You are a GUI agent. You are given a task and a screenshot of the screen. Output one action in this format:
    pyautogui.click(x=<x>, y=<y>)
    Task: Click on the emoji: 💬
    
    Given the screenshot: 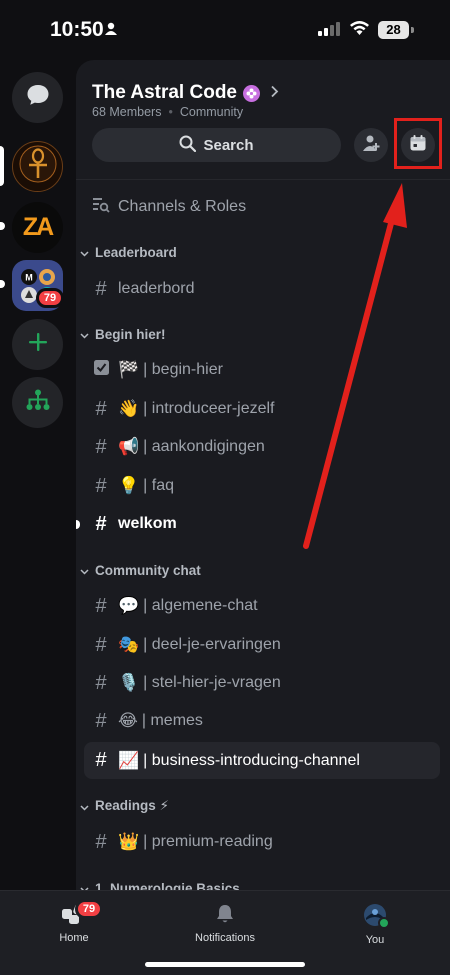 What is the action you would take?
    pyautogui.click(x=129, y=605)
    